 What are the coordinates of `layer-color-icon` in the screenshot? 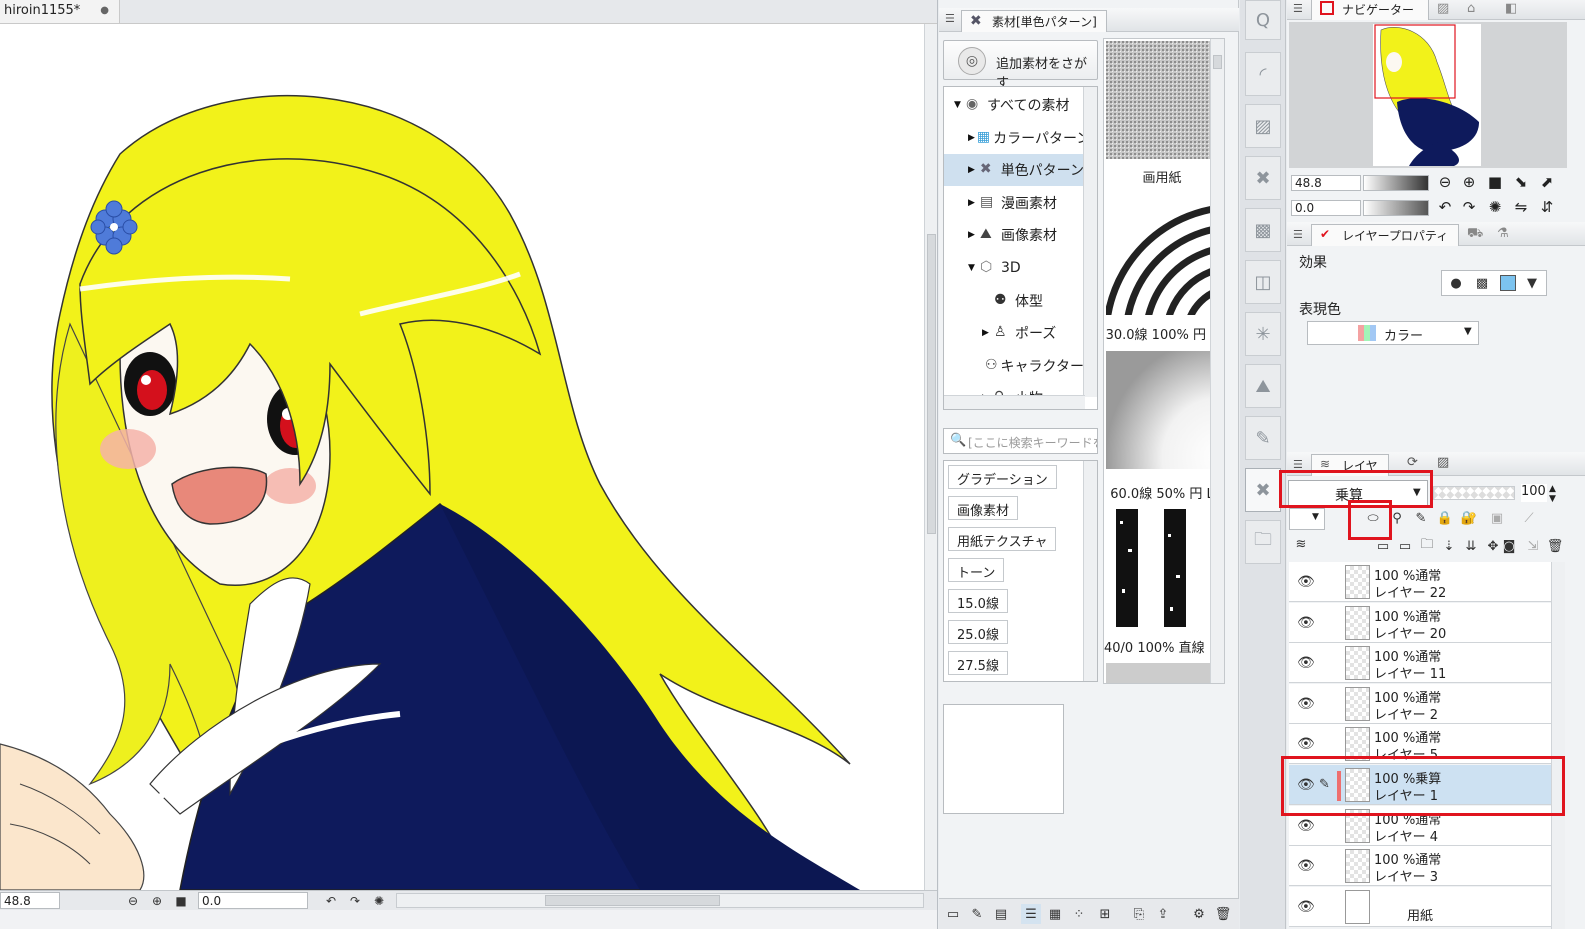 It's located at (1508, 283).